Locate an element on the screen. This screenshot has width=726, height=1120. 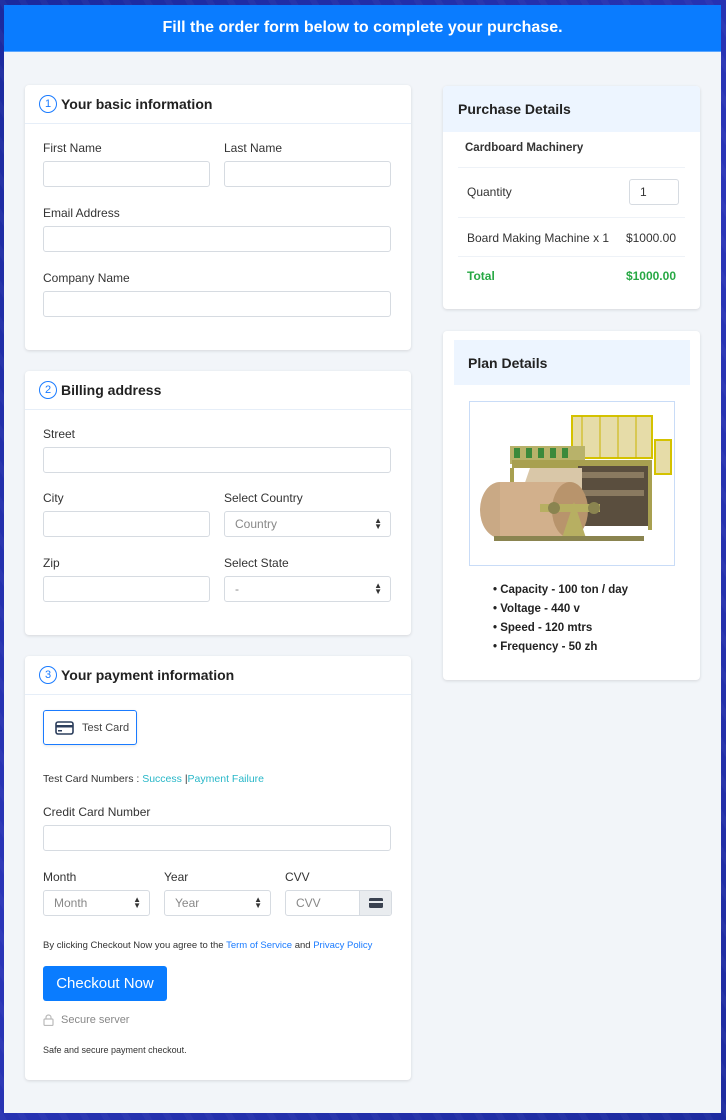
product-name: Cardboard Machinery is located at coordinates (571, 148).